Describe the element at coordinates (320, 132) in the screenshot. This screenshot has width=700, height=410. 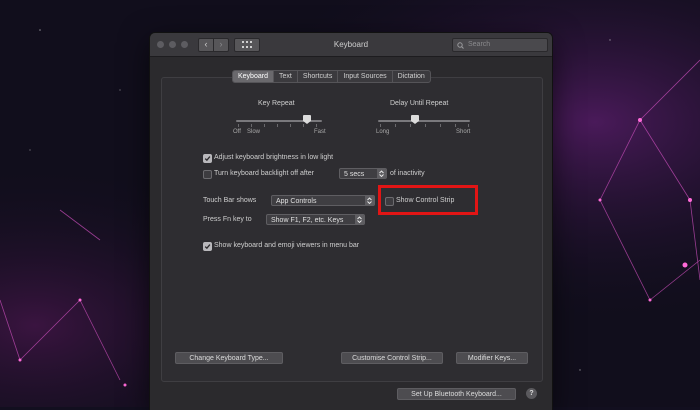
I see `key-repeat-fast-label: Fast` at that location.